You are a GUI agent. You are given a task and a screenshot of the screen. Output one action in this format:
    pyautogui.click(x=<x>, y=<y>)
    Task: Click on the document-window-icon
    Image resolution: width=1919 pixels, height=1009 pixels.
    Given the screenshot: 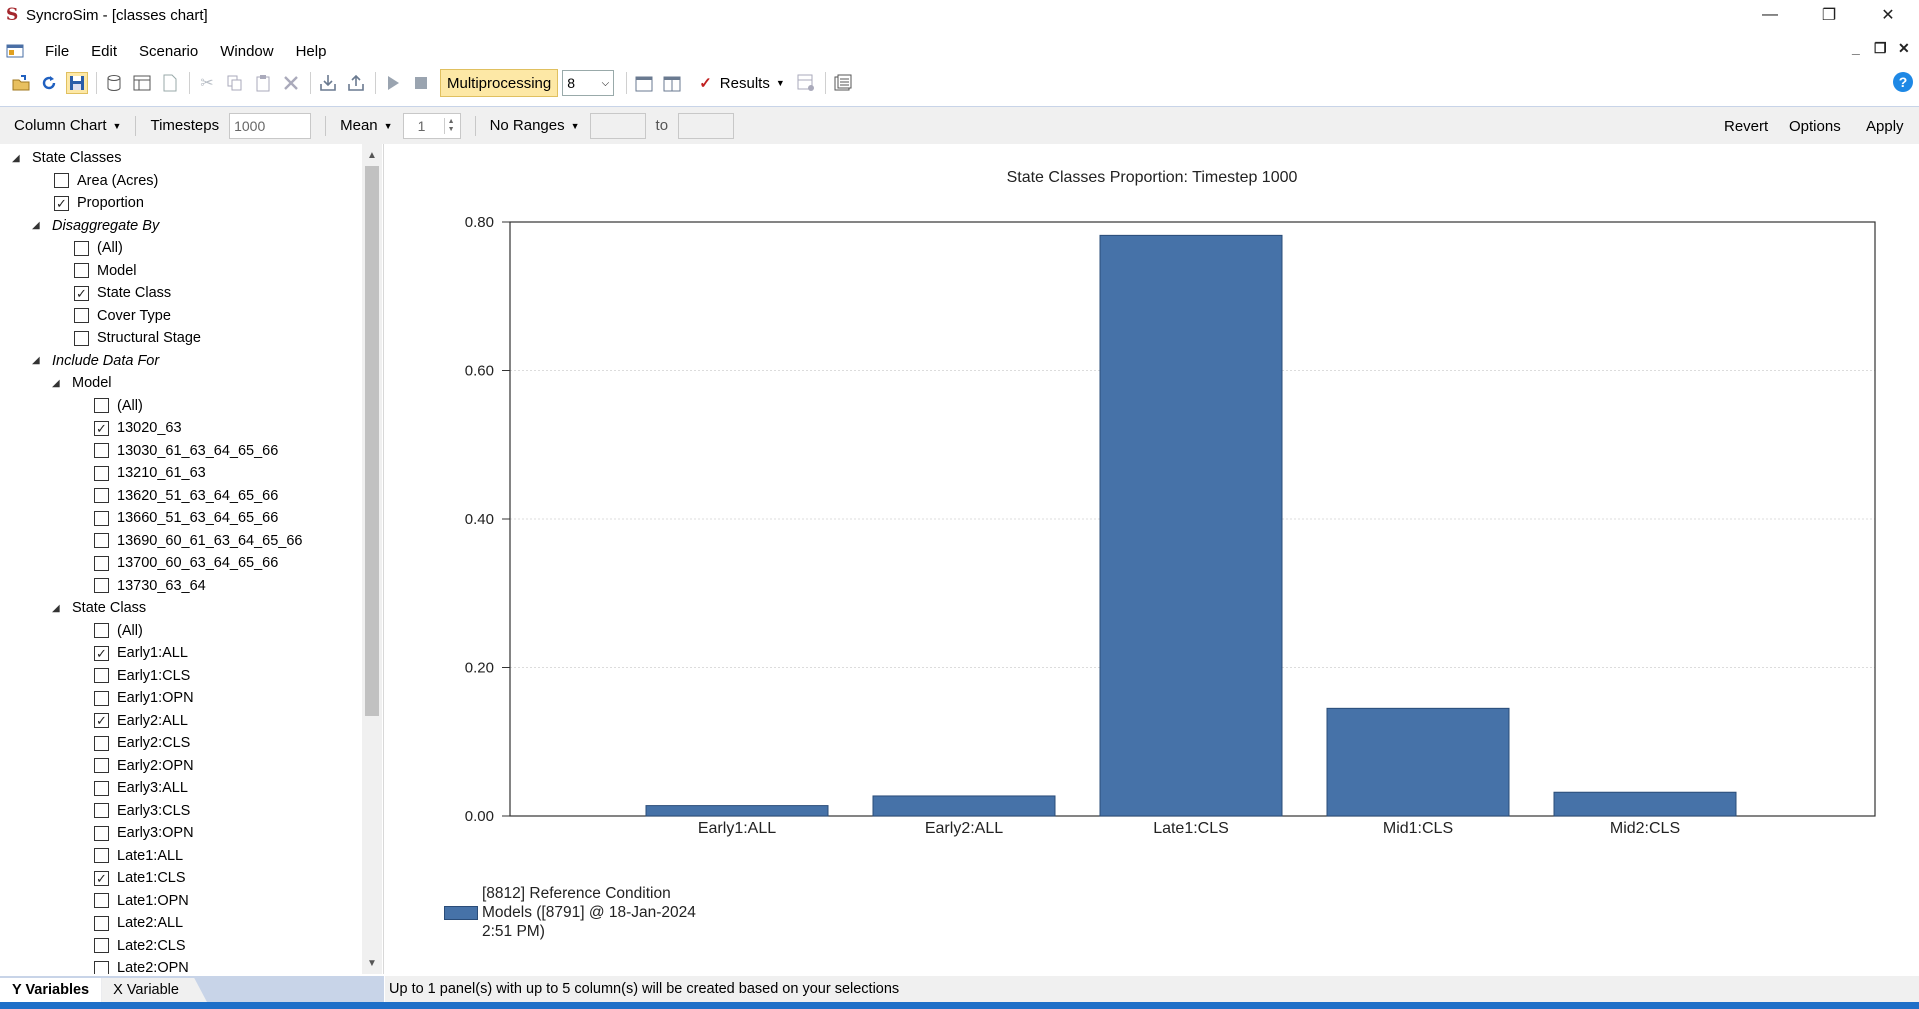 What is the action you would take?
    pyautogui.click(x=15, y=51)
    